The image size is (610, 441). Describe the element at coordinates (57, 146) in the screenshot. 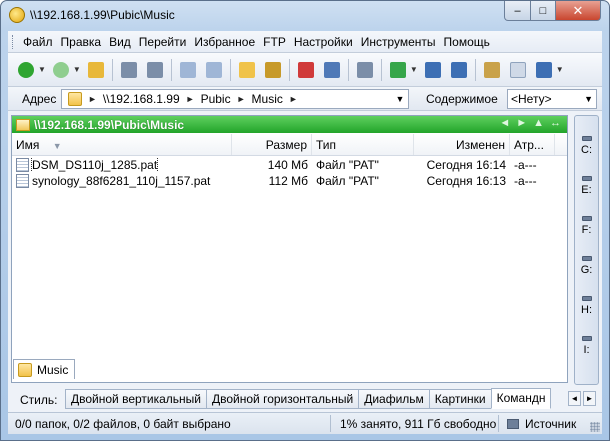

I see `sort-down-icon: ▼` at that location.